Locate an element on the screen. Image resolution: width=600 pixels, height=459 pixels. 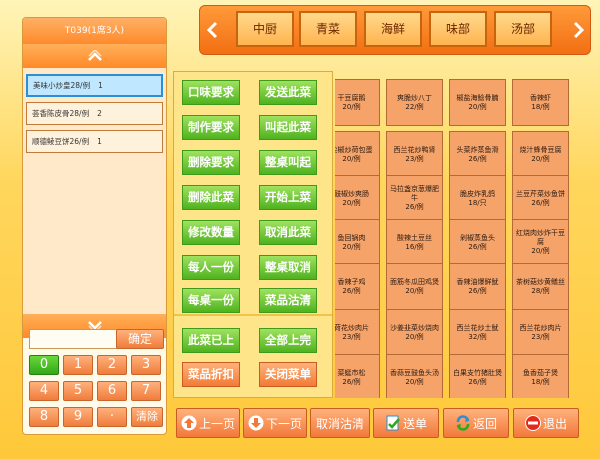
dish-soldout-button: 菜品沽清 is located at coordinates (288, 300).